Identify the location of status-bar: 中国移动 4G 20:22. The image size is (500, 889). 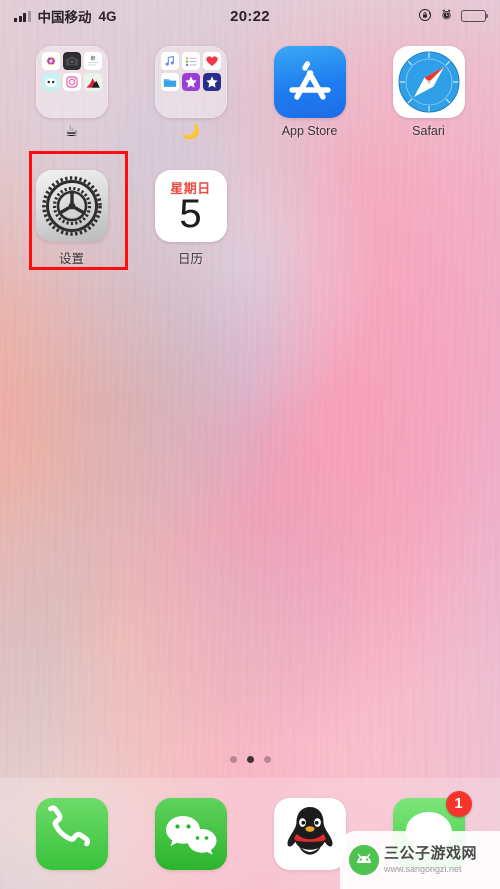
(250, 16).